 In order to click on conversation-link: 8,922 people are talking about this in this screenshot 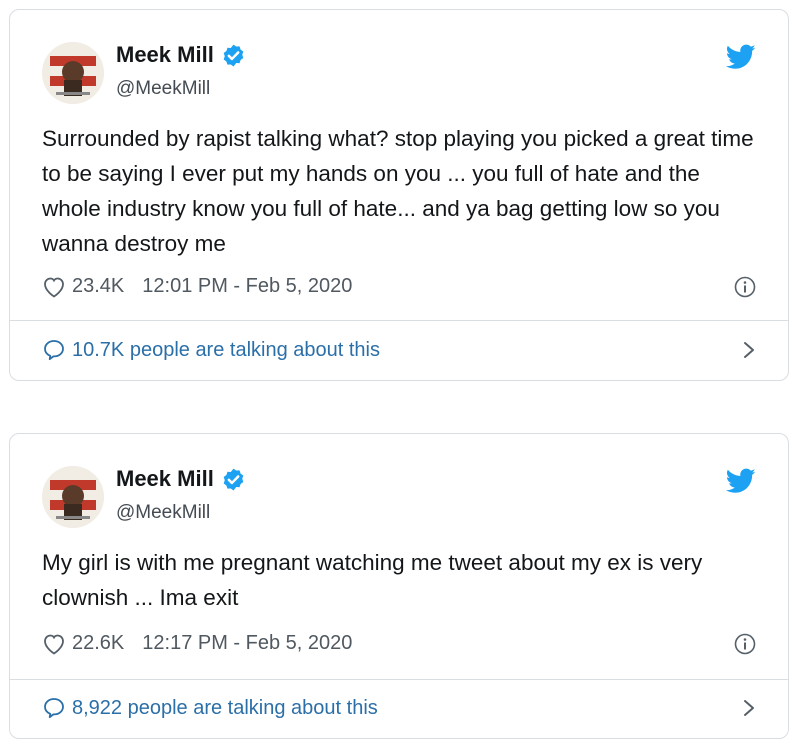, I will do `click(399, 708)`.